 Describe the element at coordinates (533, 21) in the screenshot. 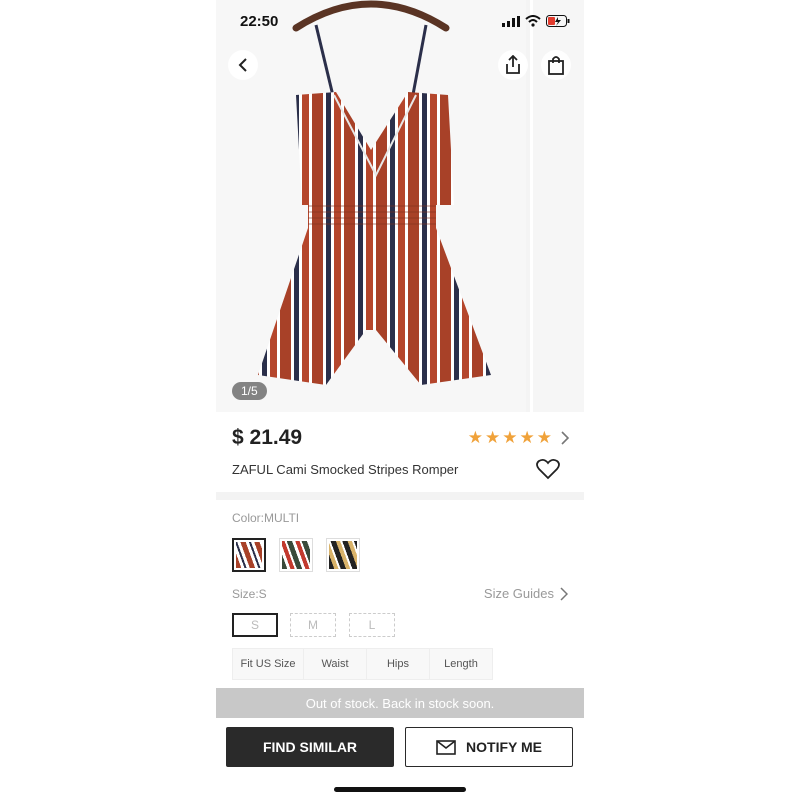

I see `wifi-icon` at that location.